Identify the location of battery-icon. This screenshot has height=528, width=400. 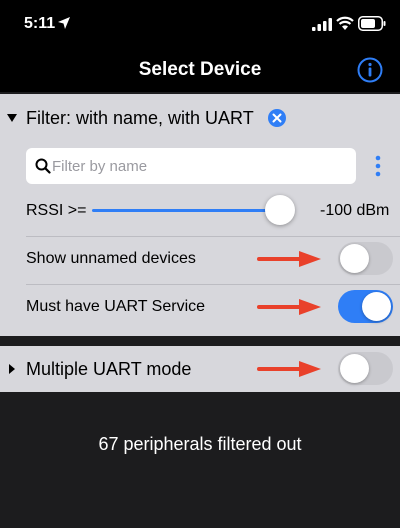
(372, 23).